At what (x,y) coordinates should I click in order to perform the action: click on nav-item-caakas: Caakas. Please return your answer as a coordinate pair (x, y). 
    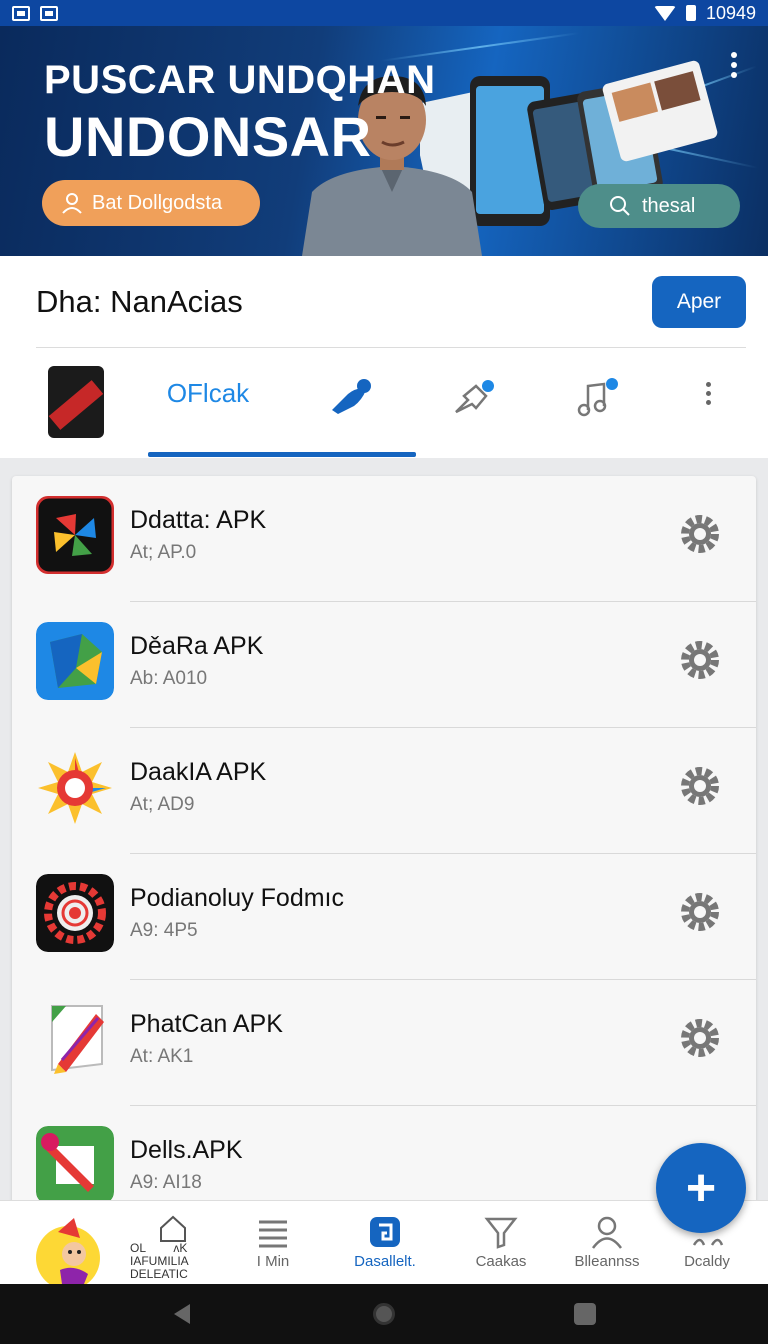
    Looking at the image, I should click on (501, 1245).